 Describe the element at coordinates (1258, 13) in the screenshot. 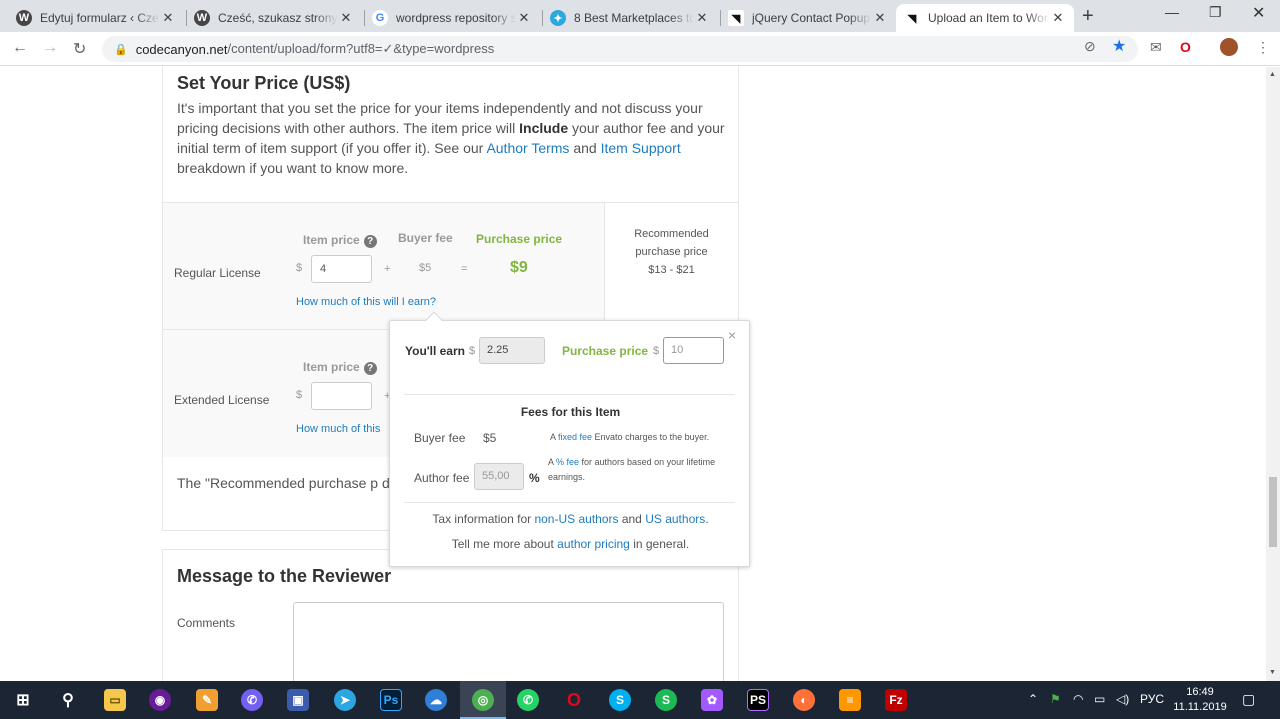

I see `close-window-button: ✕` at that location.